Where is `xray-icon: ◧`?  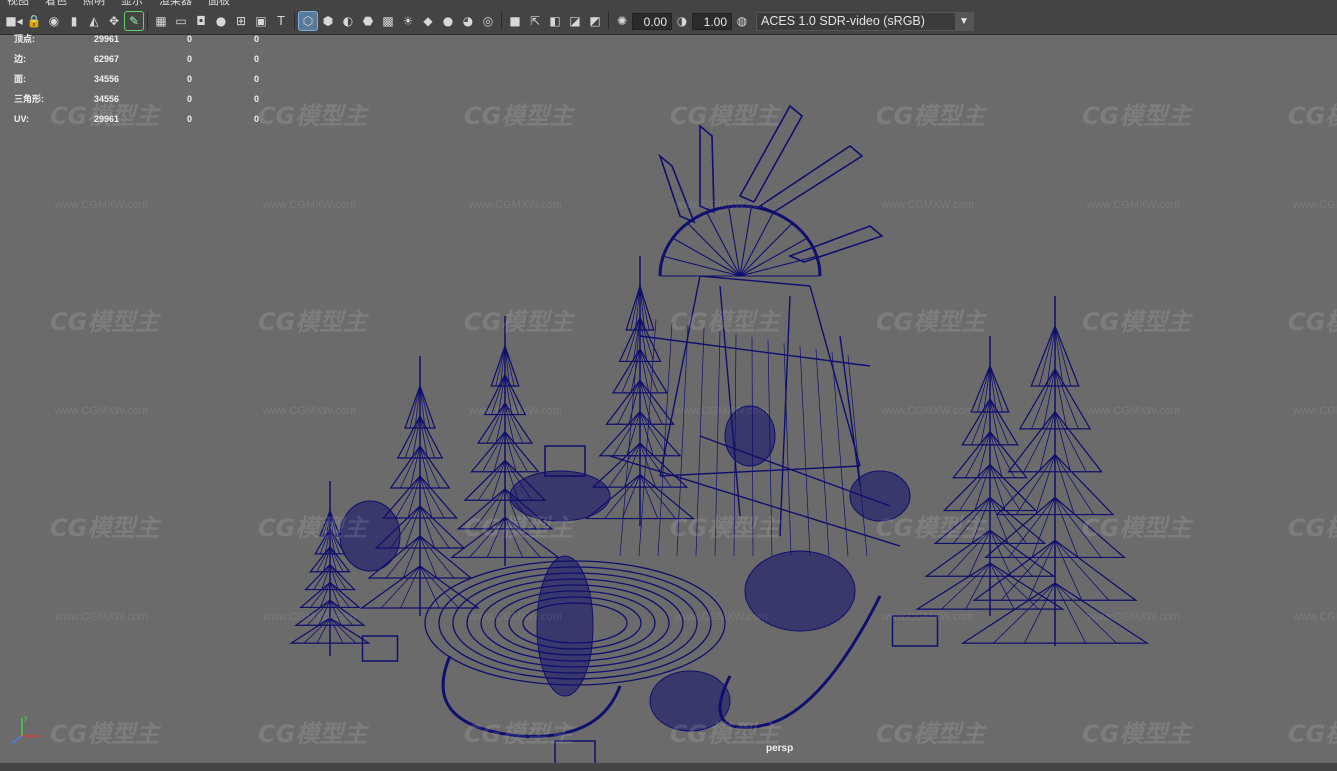
xray-icon: ◧ is located at coordinates (555, 21).